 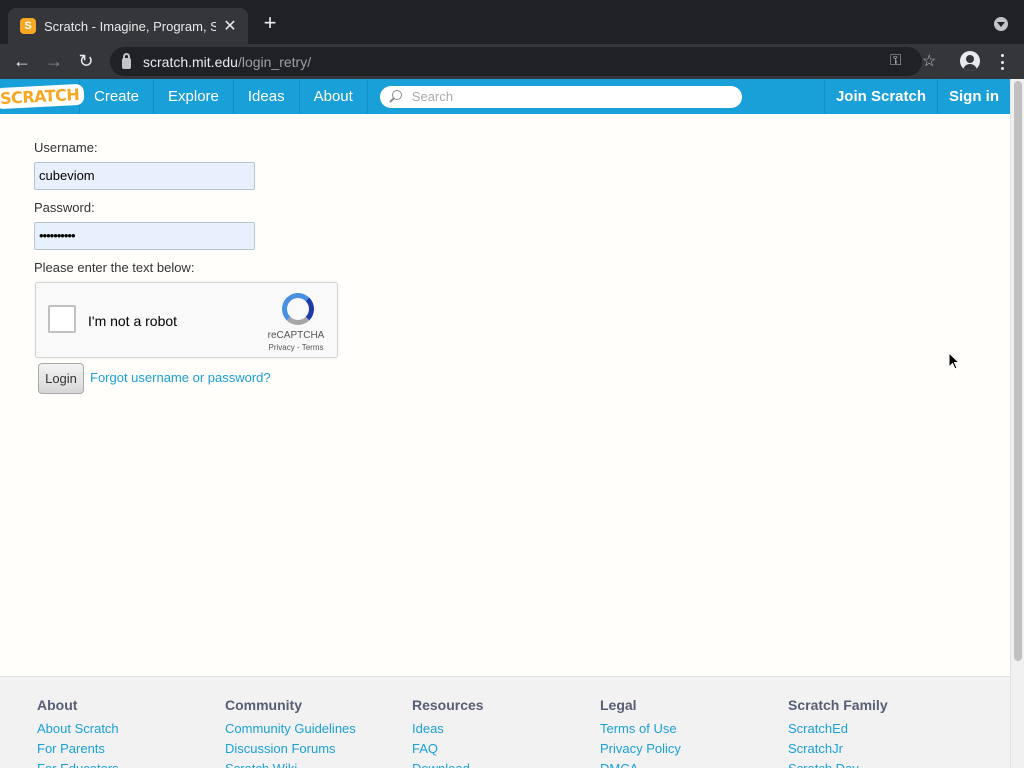 What do you see at coordinates (640, 749) in the screenshot?
I see `footer-link: Privacy Policy` at bounding box center [640, 749].